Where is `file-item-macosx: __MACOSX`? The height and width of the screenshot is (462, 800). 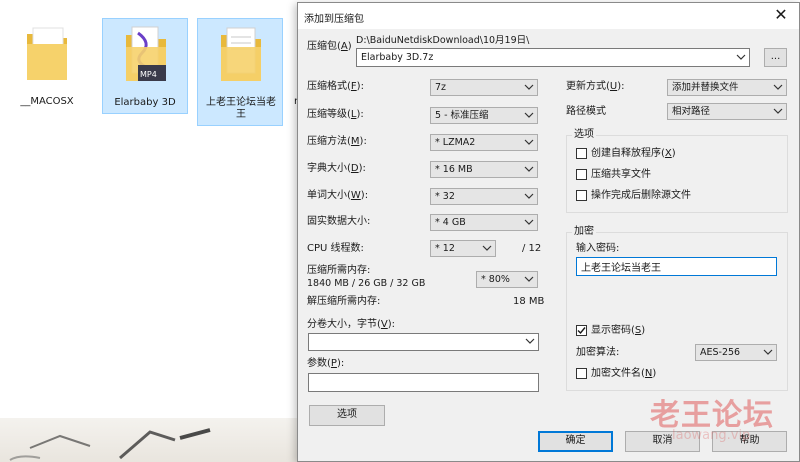 file-item-macosx: __MACOSX is located at coordinates (47, 66).